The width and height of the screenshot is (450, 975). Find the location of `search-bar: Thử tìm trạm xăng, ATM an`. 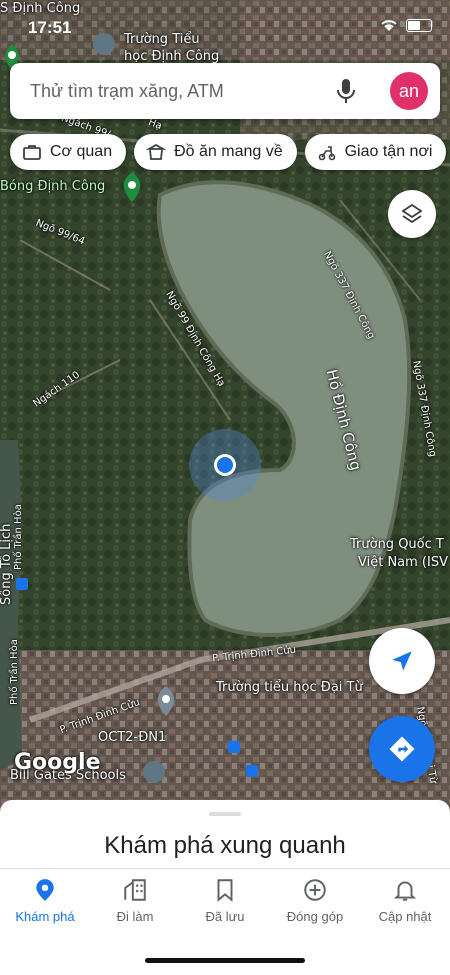

search-bar: Thử tìm trạm xăng, ATM an is located at coordinates (225, 91).